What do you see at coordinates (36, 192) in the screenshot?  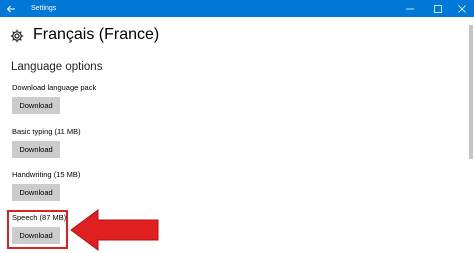 I see `download-handwriting-button: Download` at bounding box center [36, 192].